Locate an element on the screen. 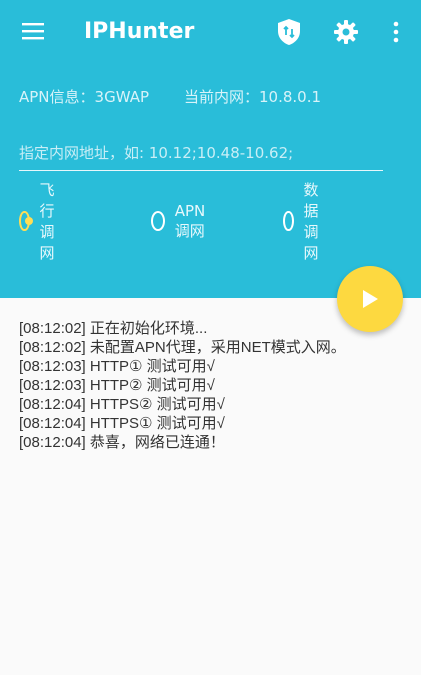 This screenshot has height=675, width=421. mode-radio-data: 数据调网 is located at coordinates (305, 221).